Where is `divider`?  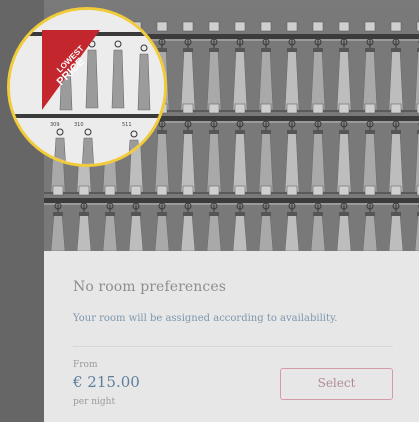 divider is located at coordinates (233, 346).